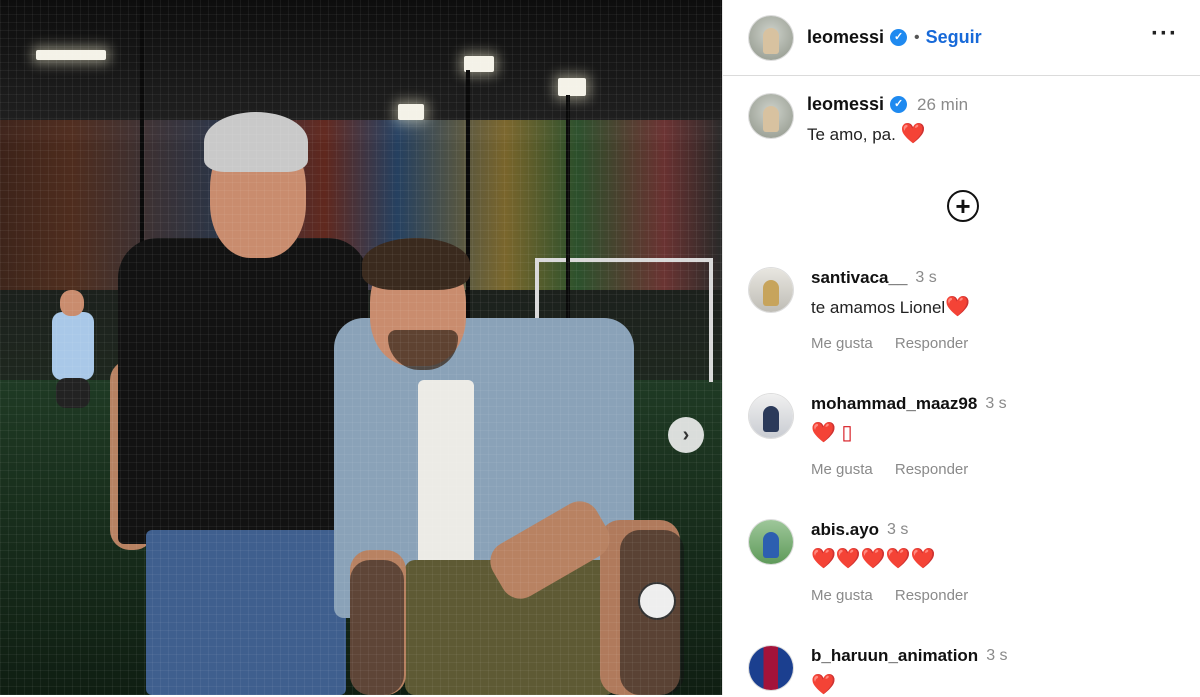 This screenshot has height=697, width=1200. What do you see at coordinates (878, 307) in the screenshot?
I see `comment-text: te amamos Lionel` at bounding box center [878, 307].